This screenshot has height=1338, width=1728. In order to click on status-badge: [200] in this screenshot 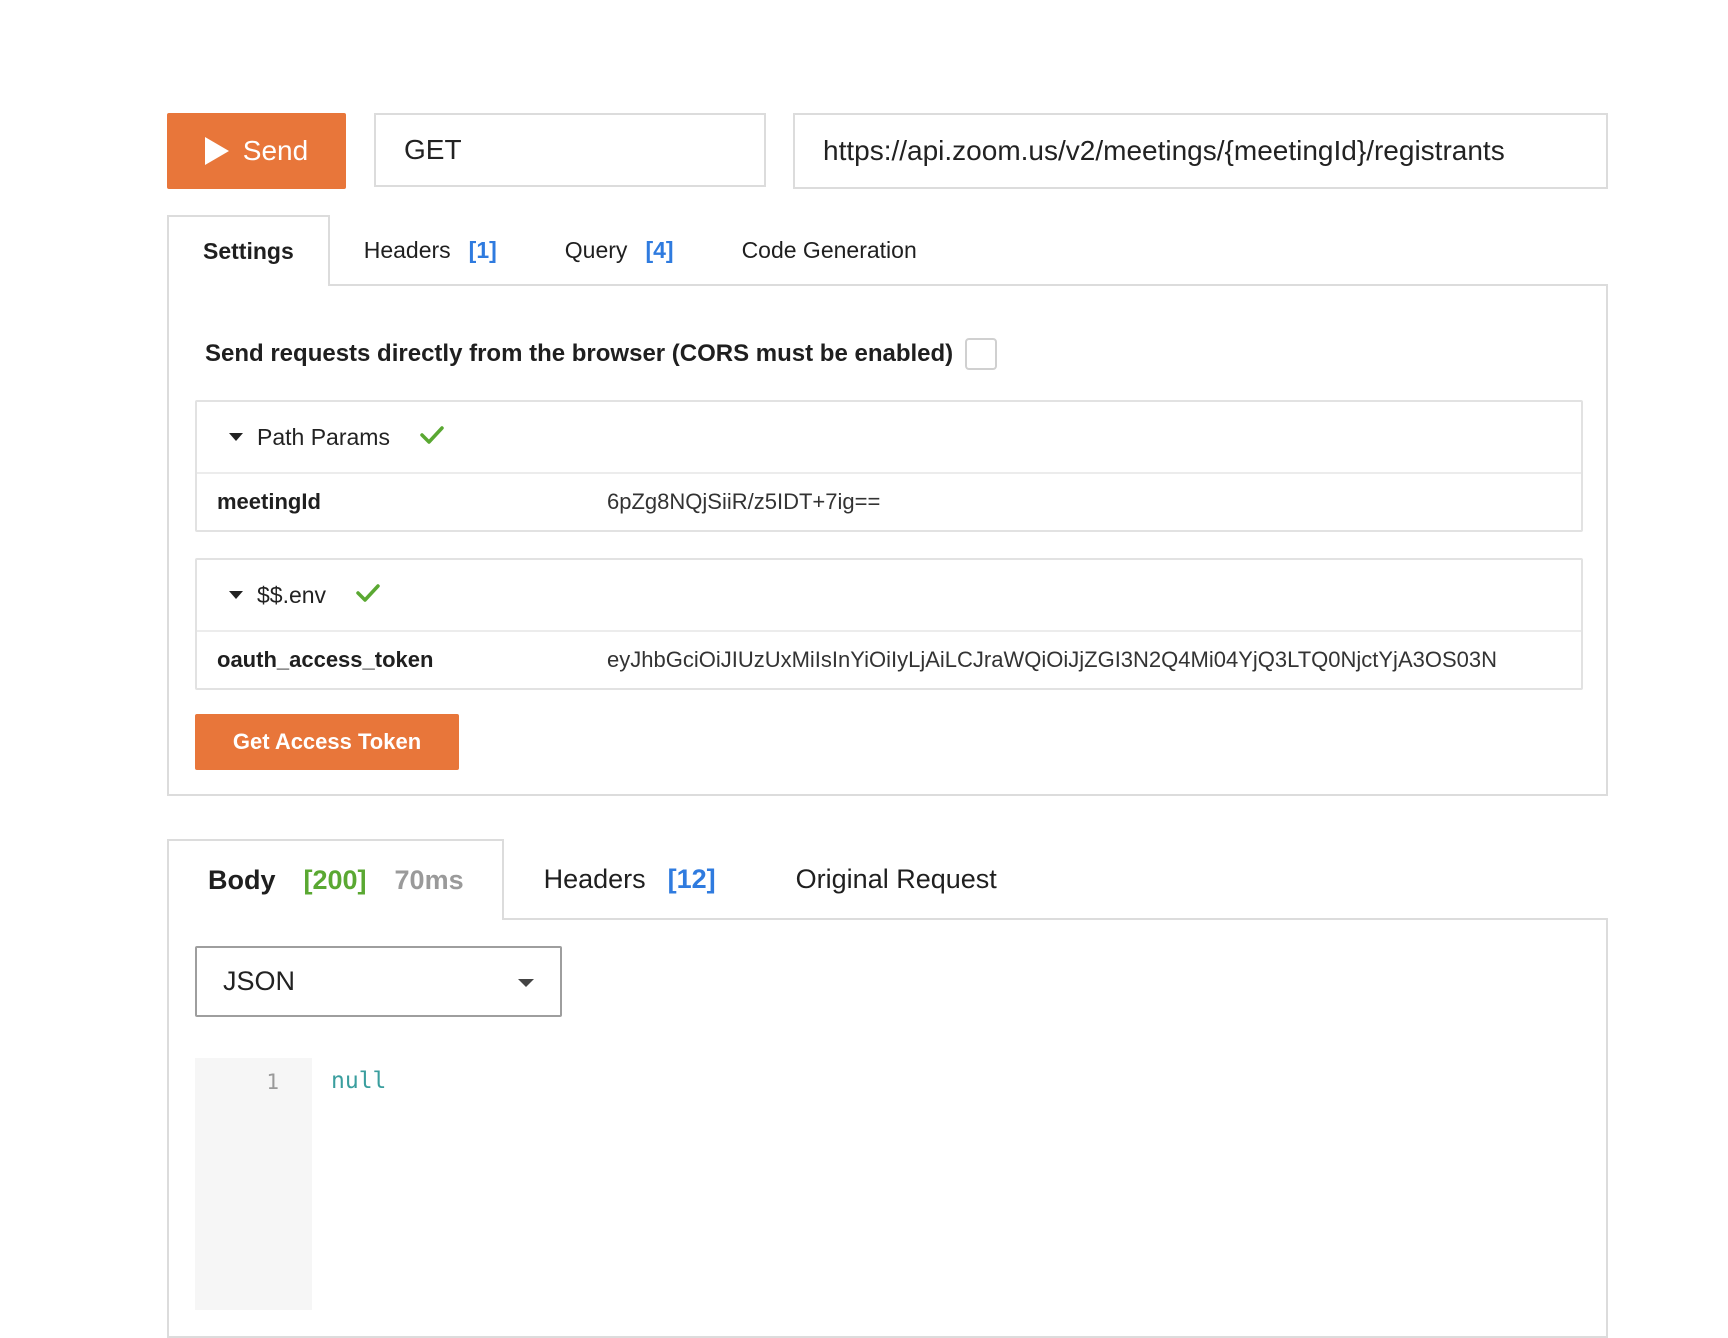, I will do `click(335, 880)`.